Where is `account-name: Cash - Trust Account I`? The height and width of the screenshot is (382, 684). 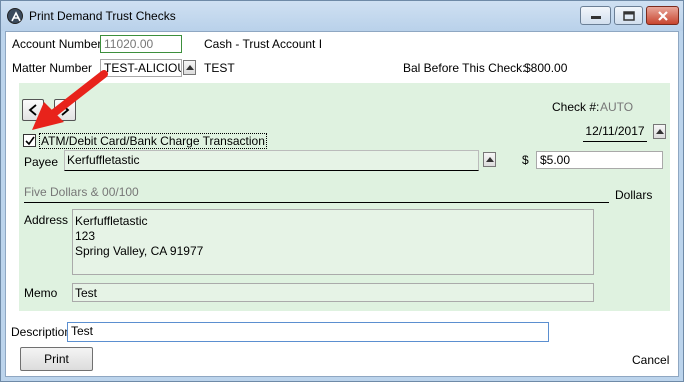
account-name: Cash - Trust Account I is located at coordinates (263, 44).